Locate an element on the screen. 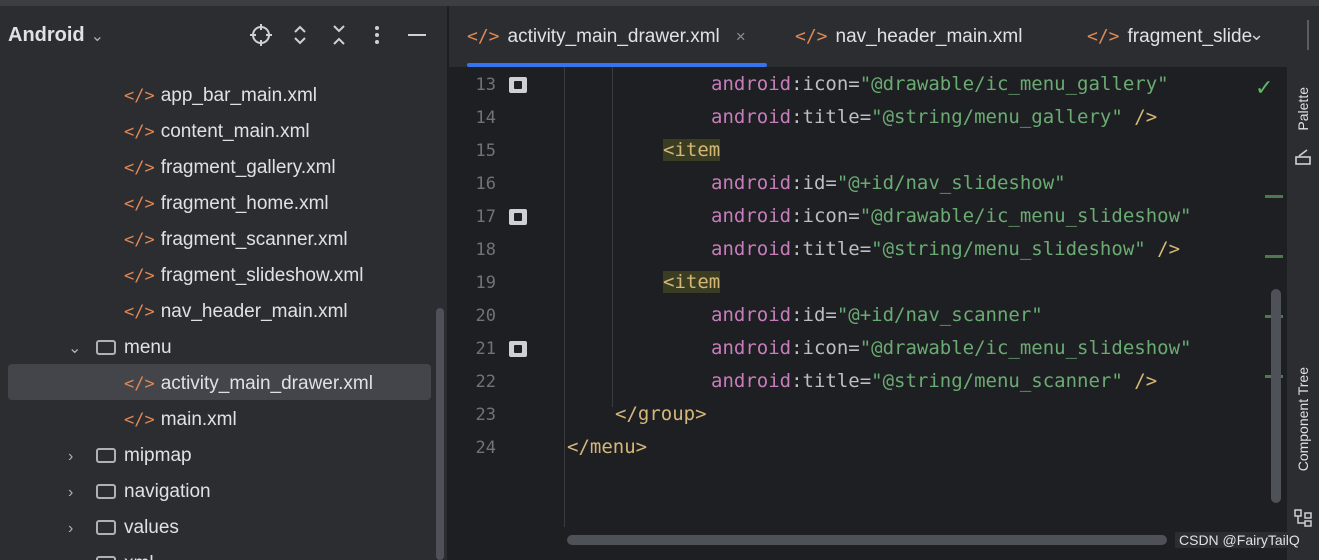 The image size is (1319, 560). tree-item-folder: › navigation is located at coordinates (139, 492).